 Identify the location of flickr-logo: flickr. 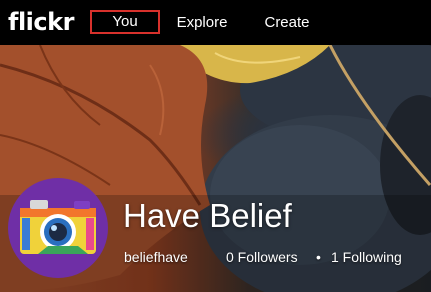
(41, 22).